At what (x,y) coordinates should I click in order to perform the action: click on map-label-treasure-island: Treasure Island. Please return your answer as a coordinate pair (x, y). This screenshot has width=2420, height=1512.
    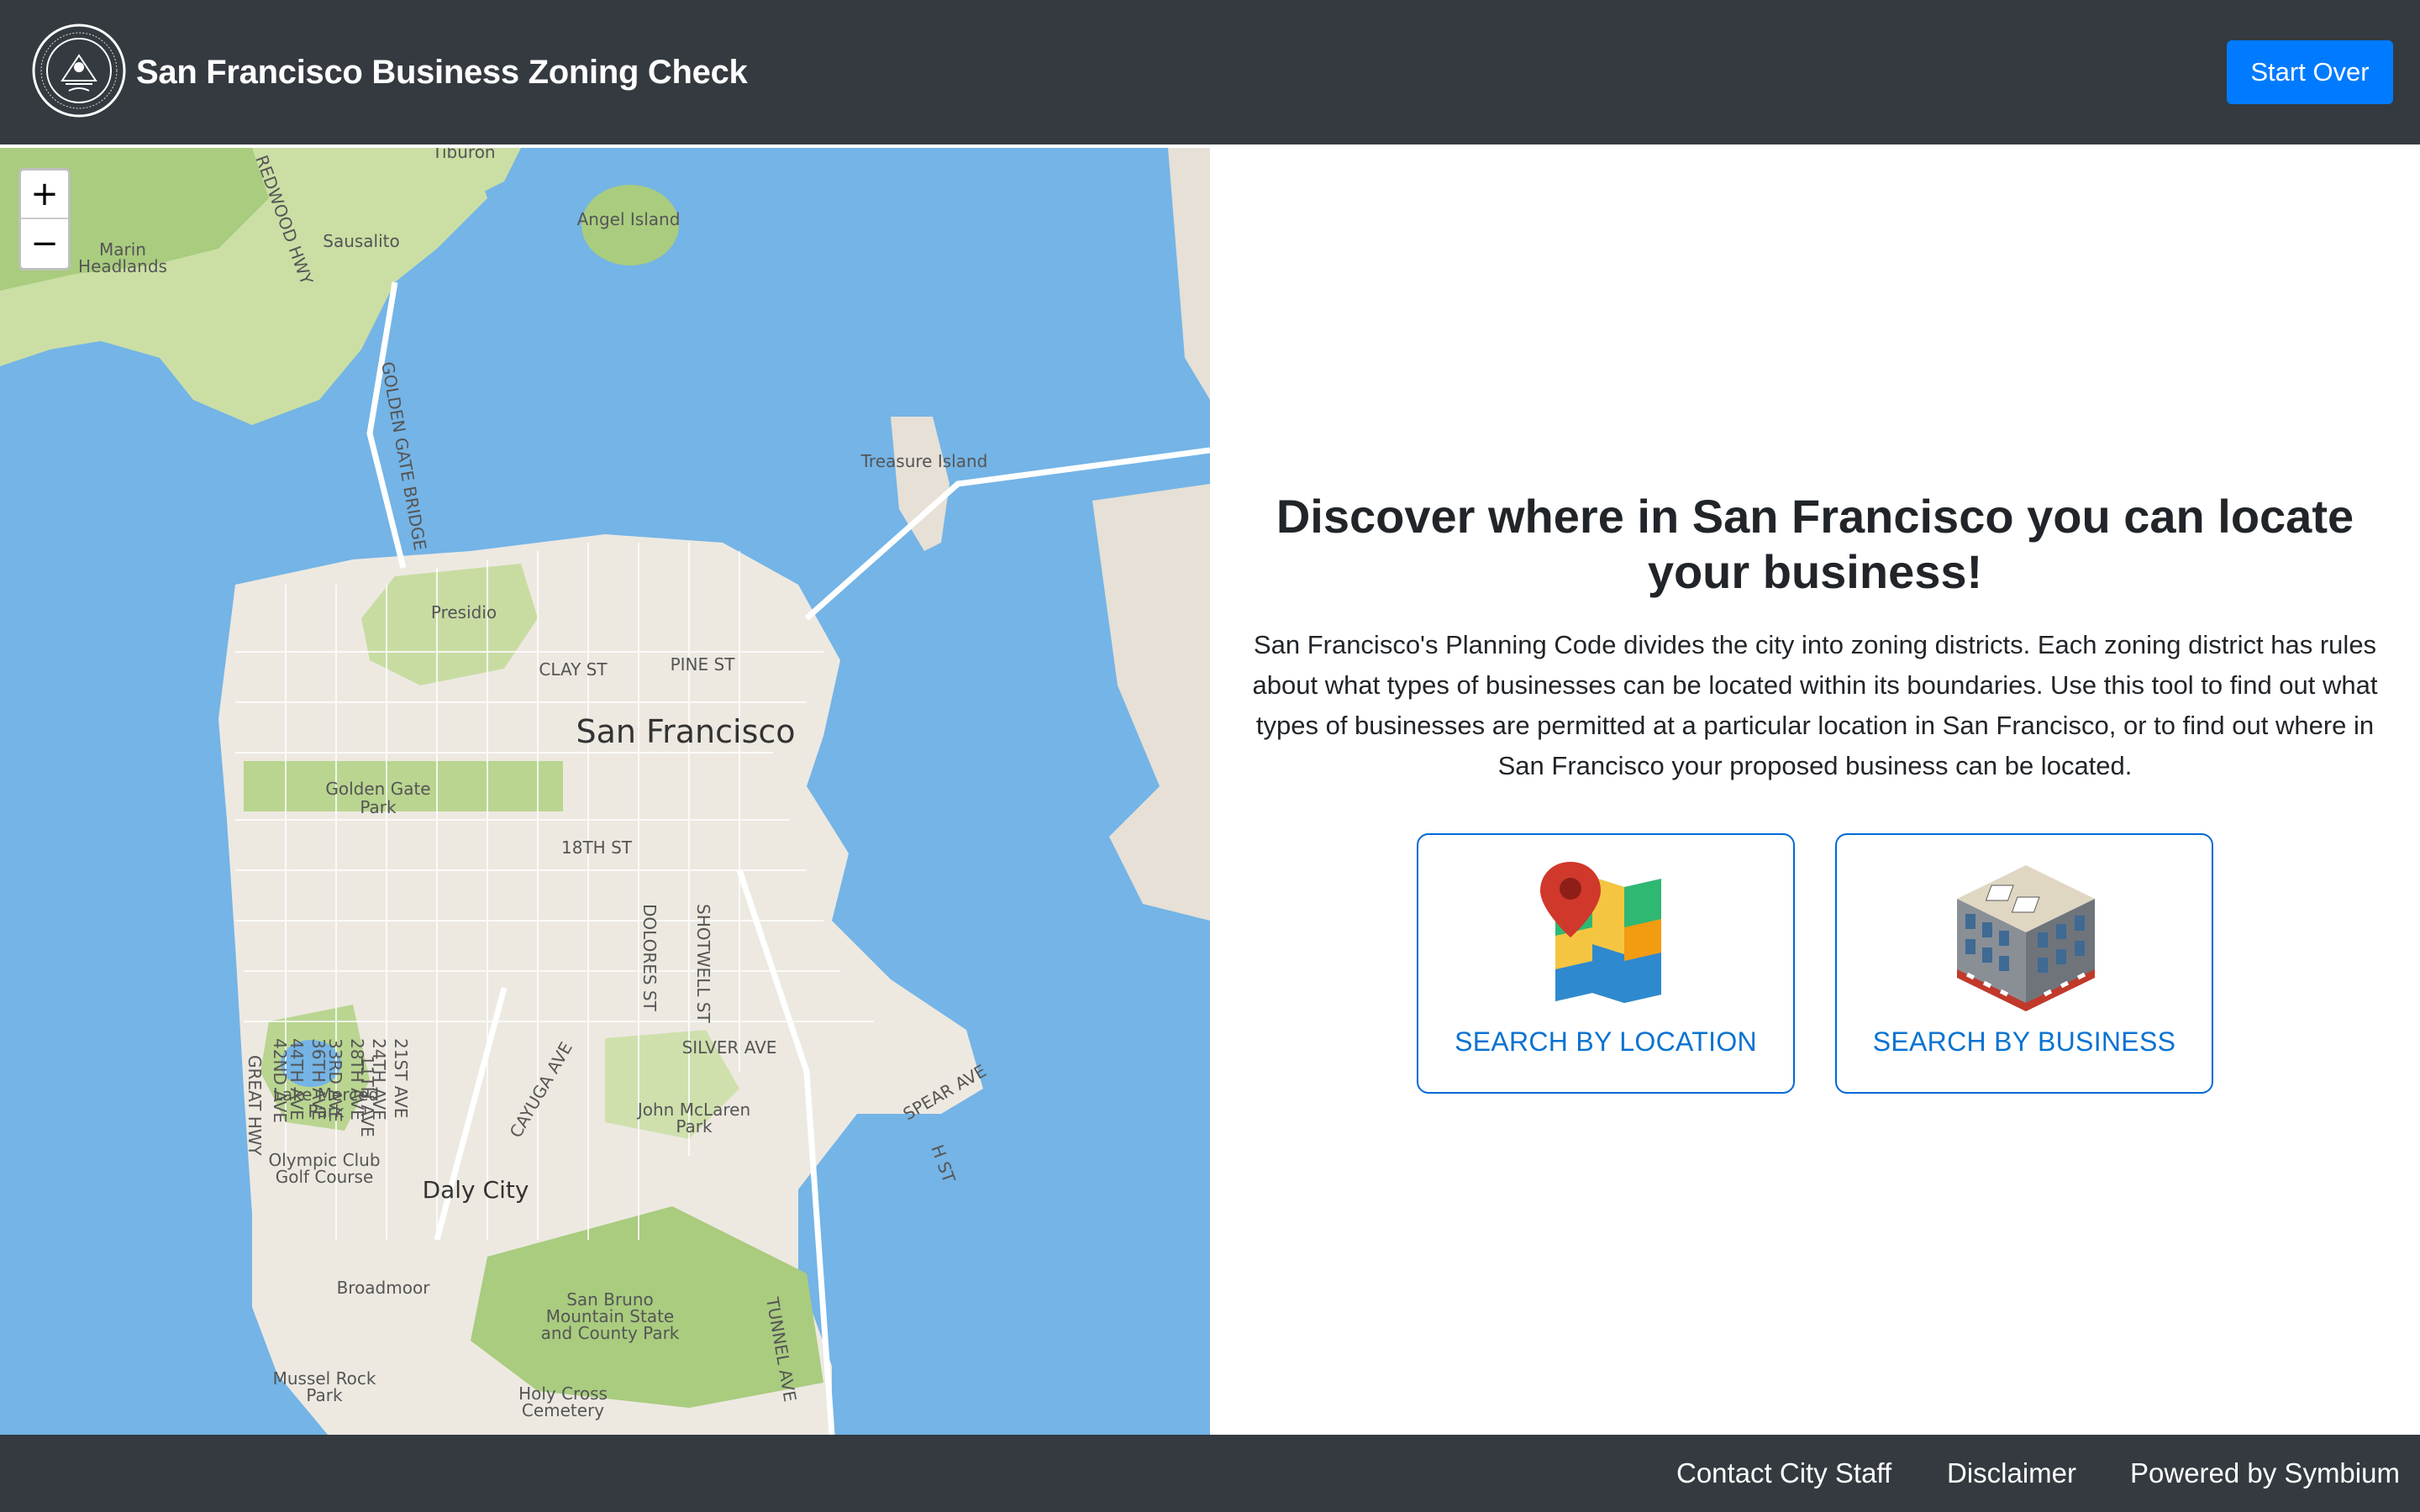
    Looking at the image, I should click on (924, 461).